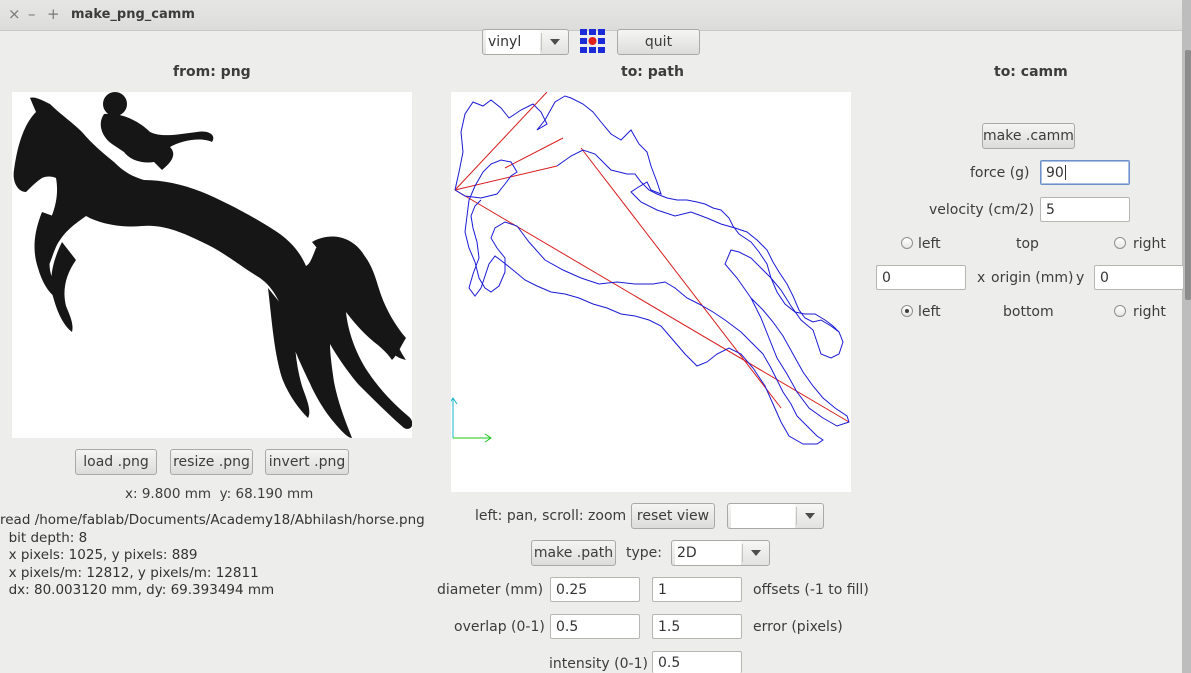 This screenshot has width=1191, height=673. I want to click on origin-y-field: 0, so click(1139, 277).